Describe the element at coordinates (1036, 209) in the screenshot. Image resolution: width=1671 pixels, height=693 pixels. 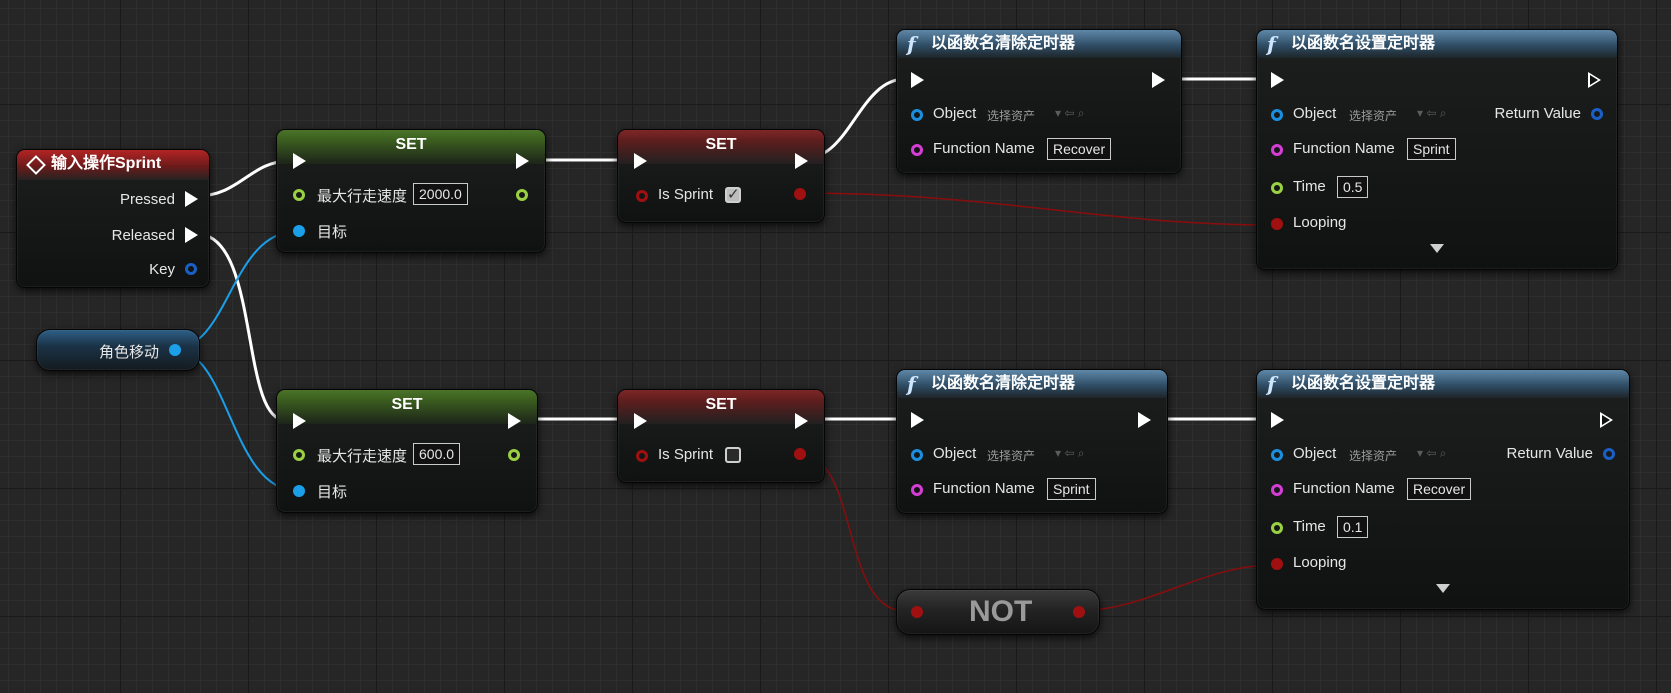
I see `bool-wire` at that location.